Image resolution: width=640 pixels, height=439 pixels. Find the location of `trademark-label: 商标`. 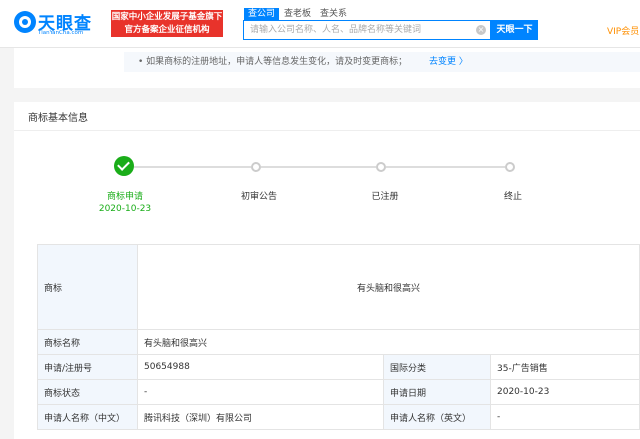

trademark-label: 商标 is located at coordinates (87, 287).